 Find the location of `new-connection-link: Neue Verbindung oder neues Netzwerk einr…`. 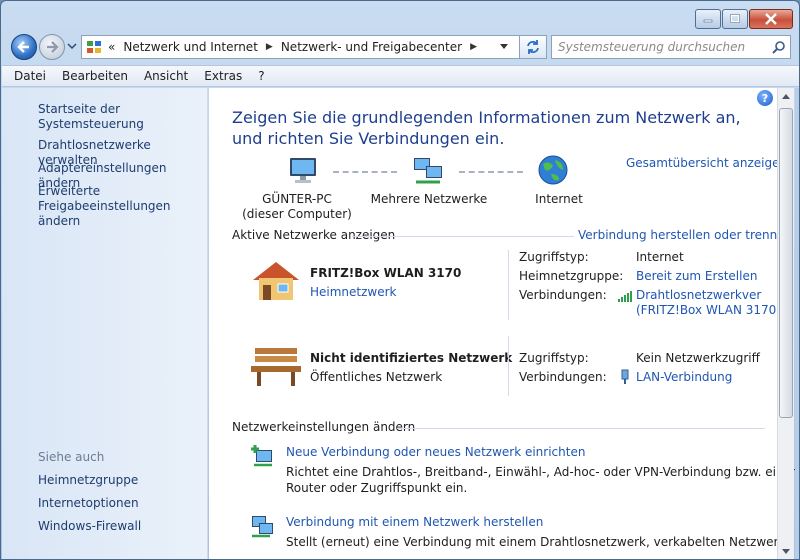

new-connection-link: Neue Verbindung oder neues Netzwerk einr… is located at coordinates (435, 452).